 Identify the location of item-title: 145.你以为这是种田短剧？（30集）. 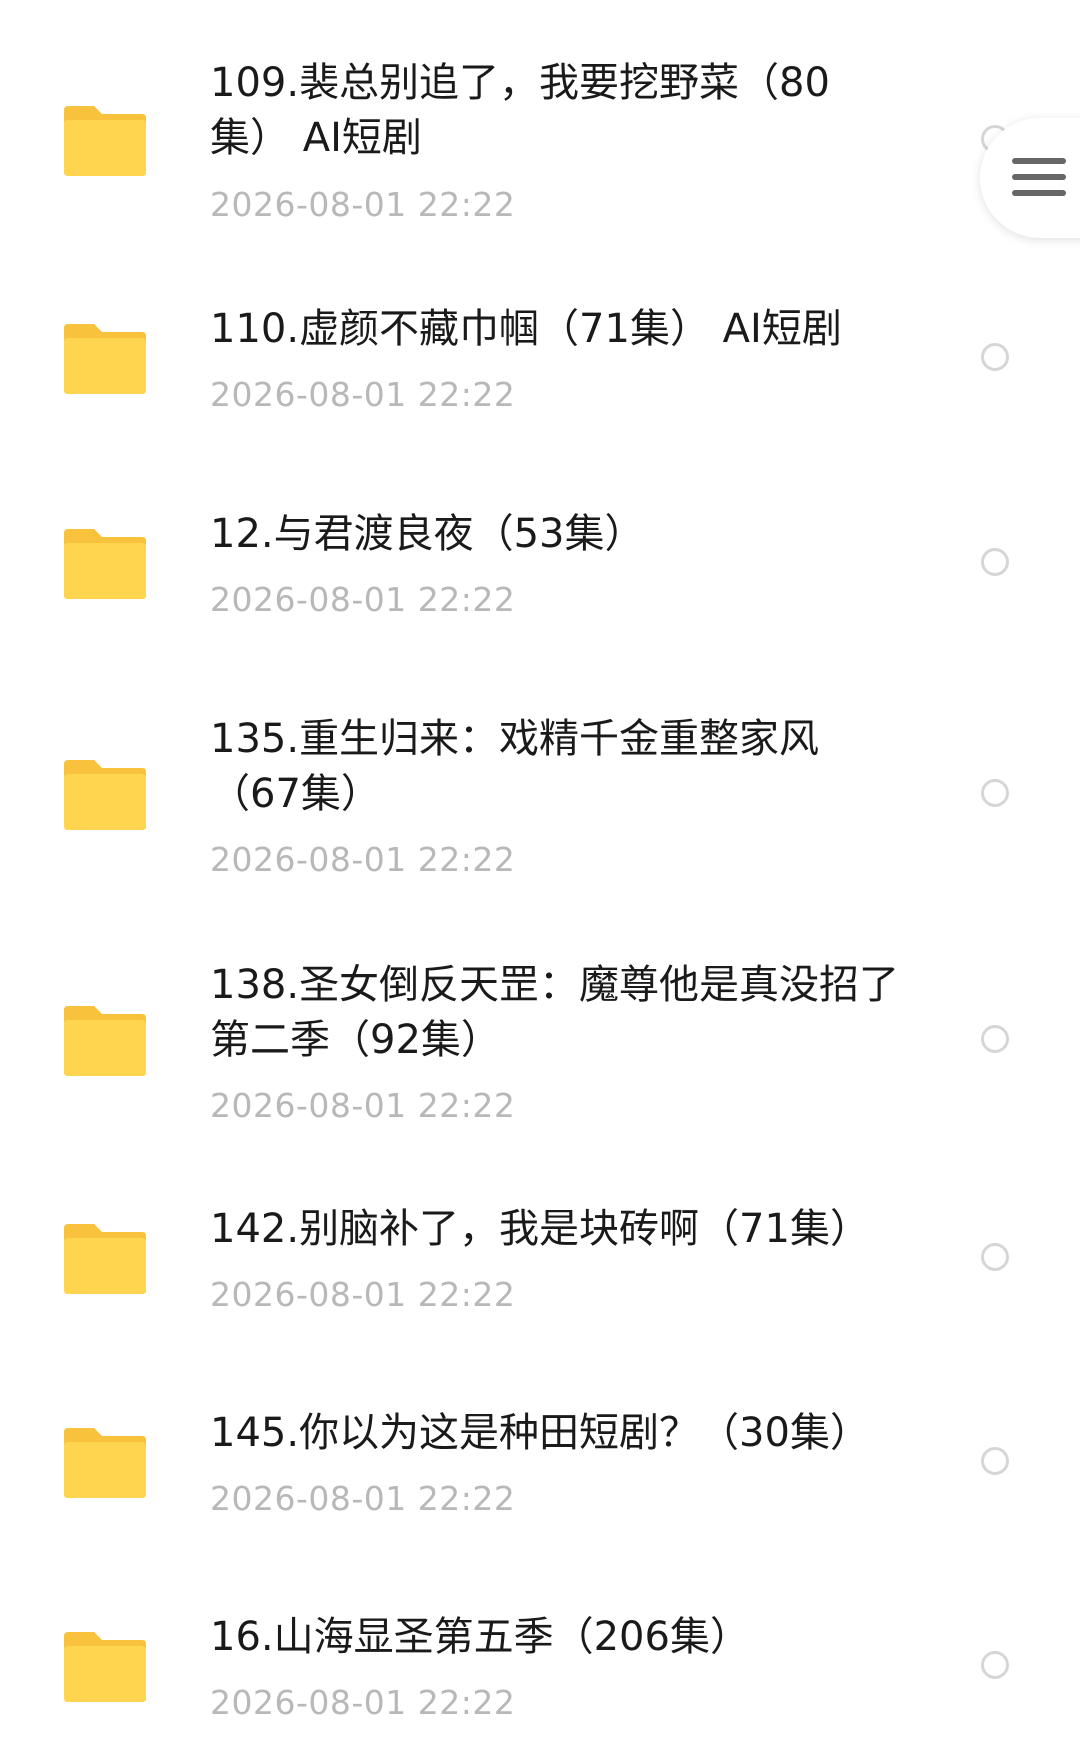
(540, 1433).